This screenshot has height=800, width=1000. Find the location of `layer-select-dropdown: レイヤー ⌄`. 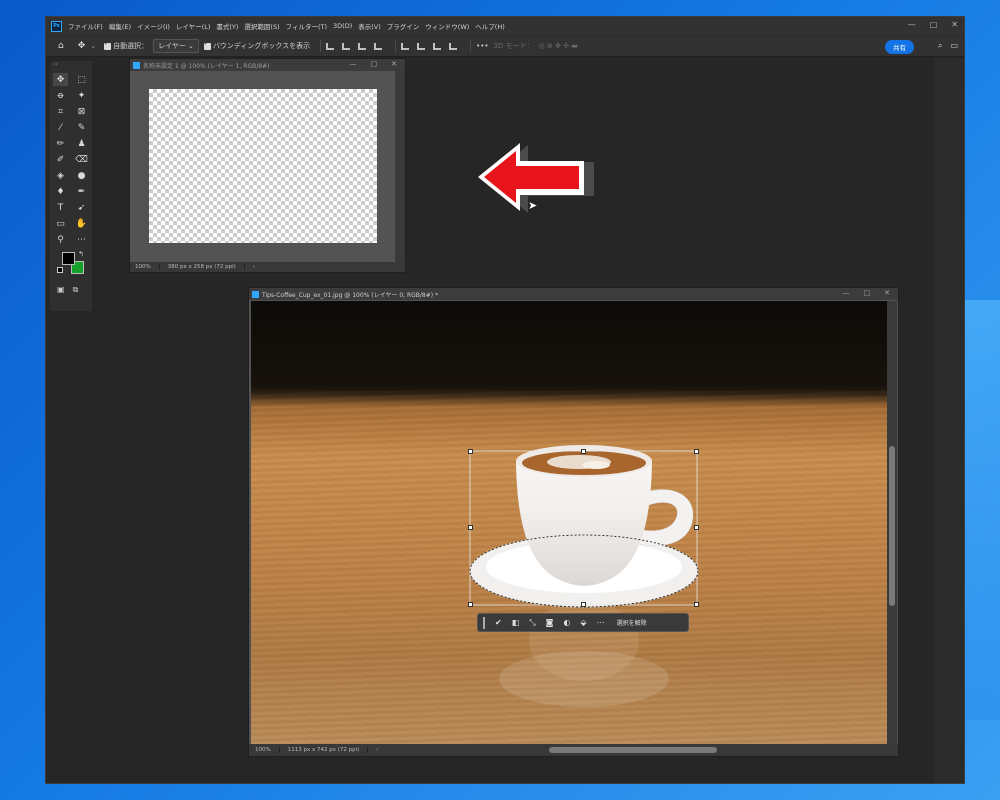

layer-select-dropdown: レイヤー ⌄ is located at coordinates (176, 46).